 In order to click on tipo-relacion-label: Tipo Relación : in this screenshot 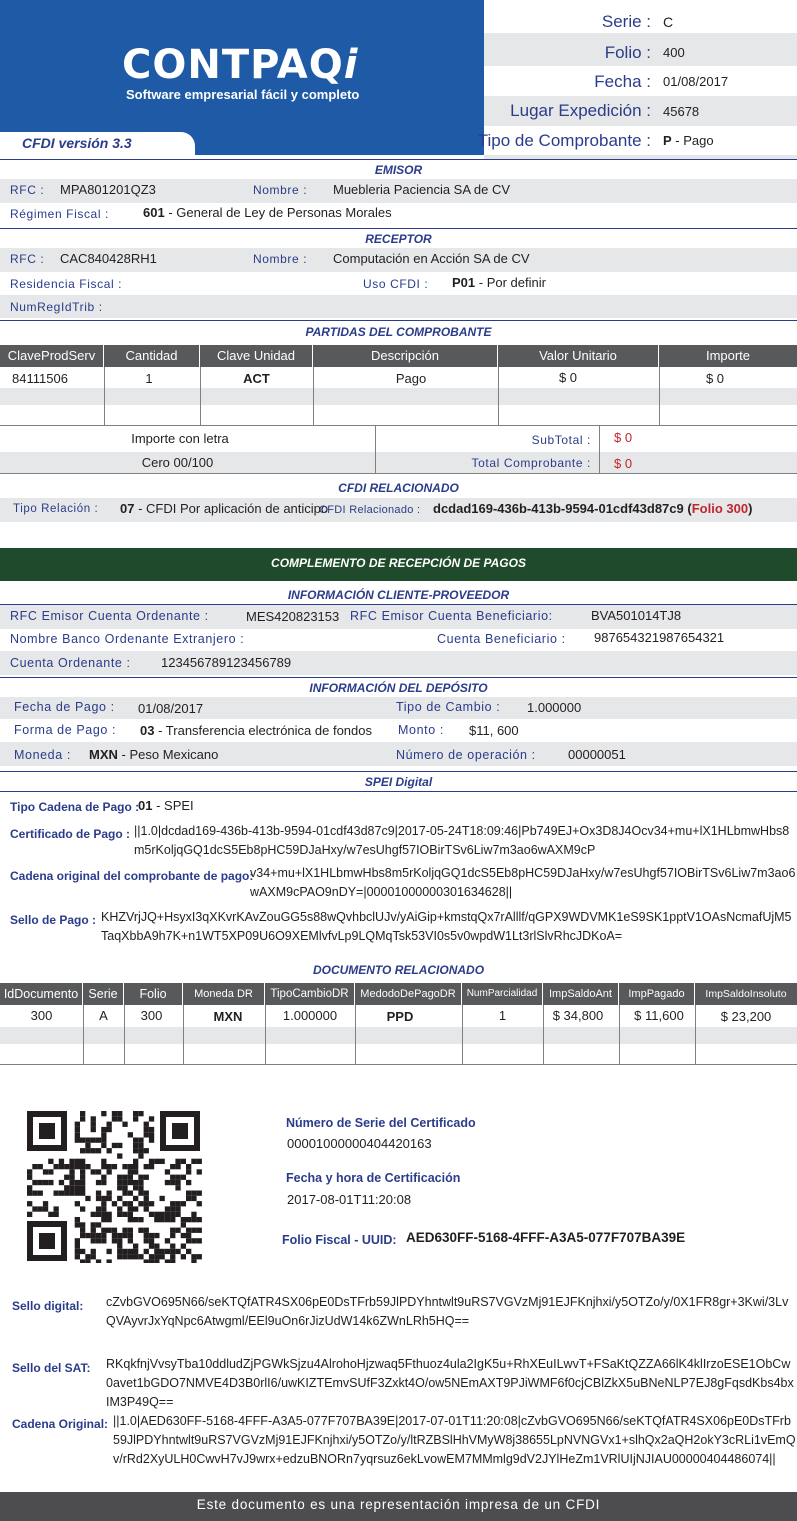, I will do `click(56, 509)`.